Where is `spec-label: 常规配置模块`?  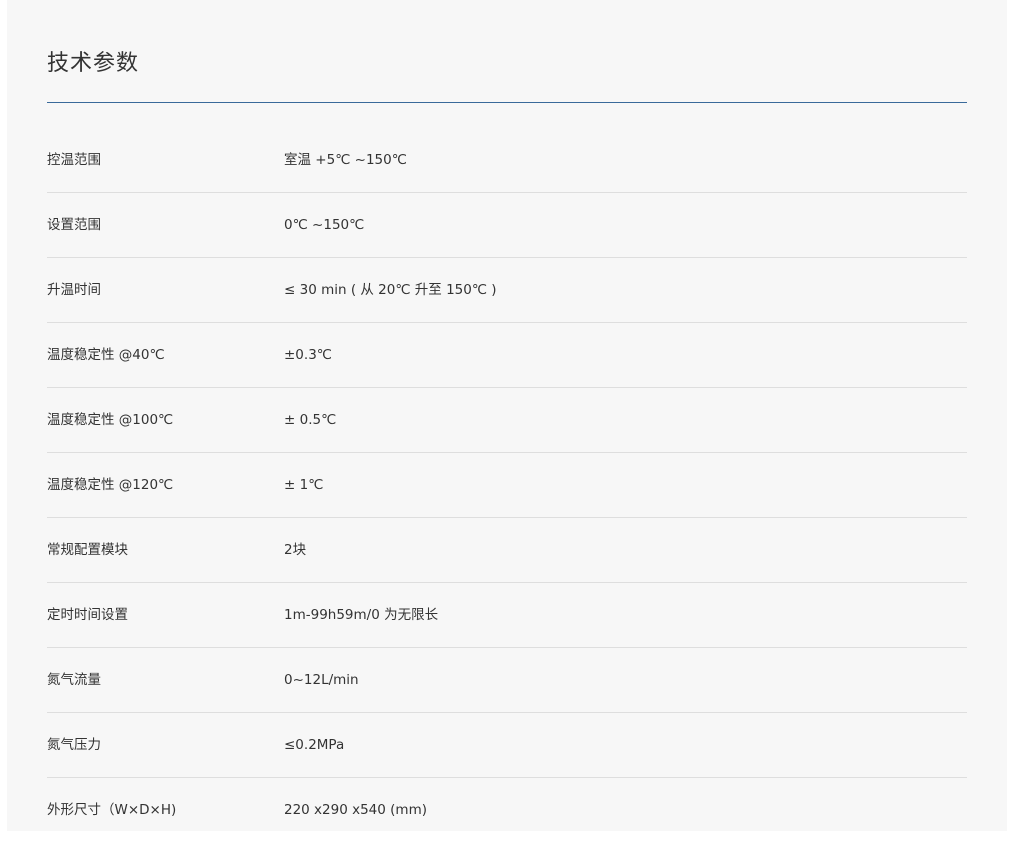
spec-label: 常规配置模块 is located at coordinates (87, 550).